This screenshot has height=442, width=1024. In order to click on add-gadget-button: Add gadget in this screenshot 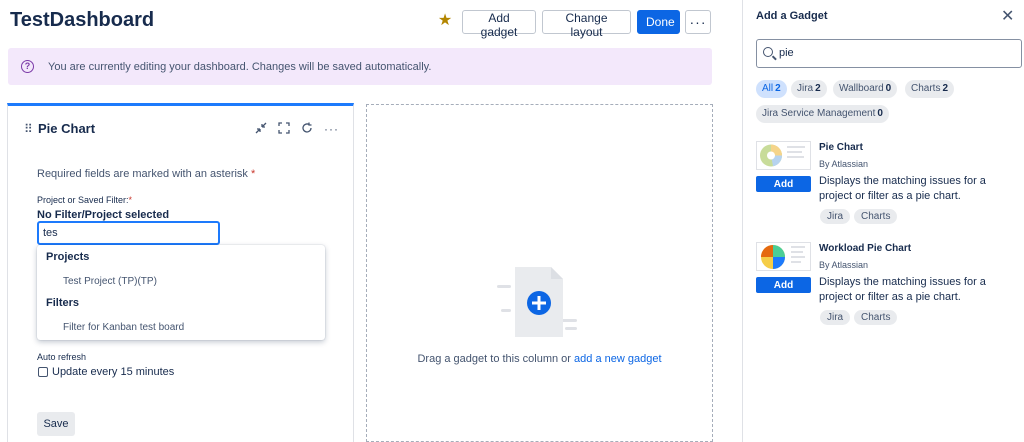, I will do `click(499, 24)`.